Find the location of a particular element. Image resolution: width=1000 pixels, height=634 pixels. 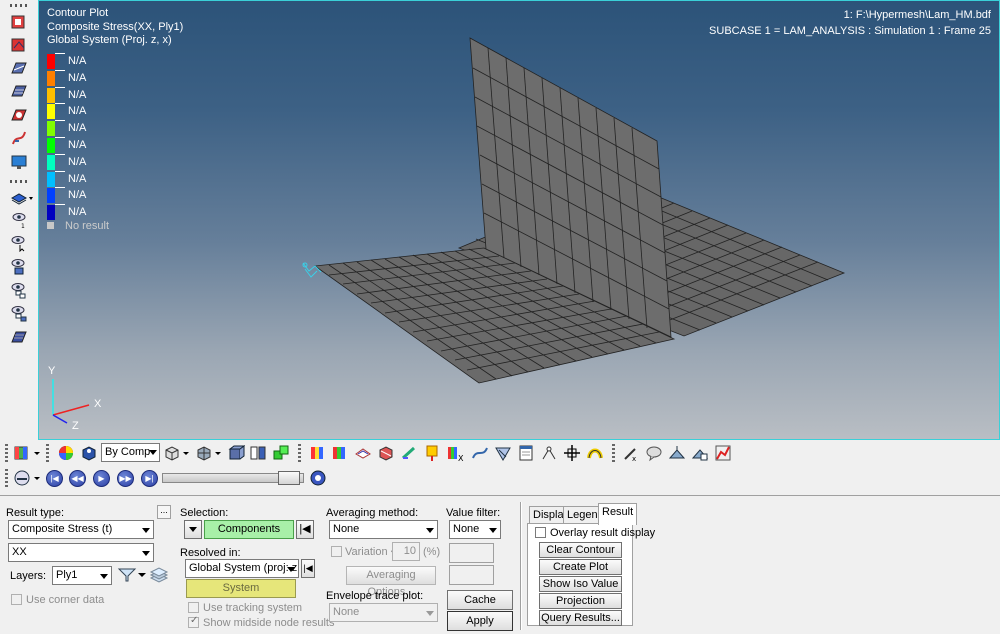

result-type-select: Composite Stress (t) is located at coordinates (81, 529).